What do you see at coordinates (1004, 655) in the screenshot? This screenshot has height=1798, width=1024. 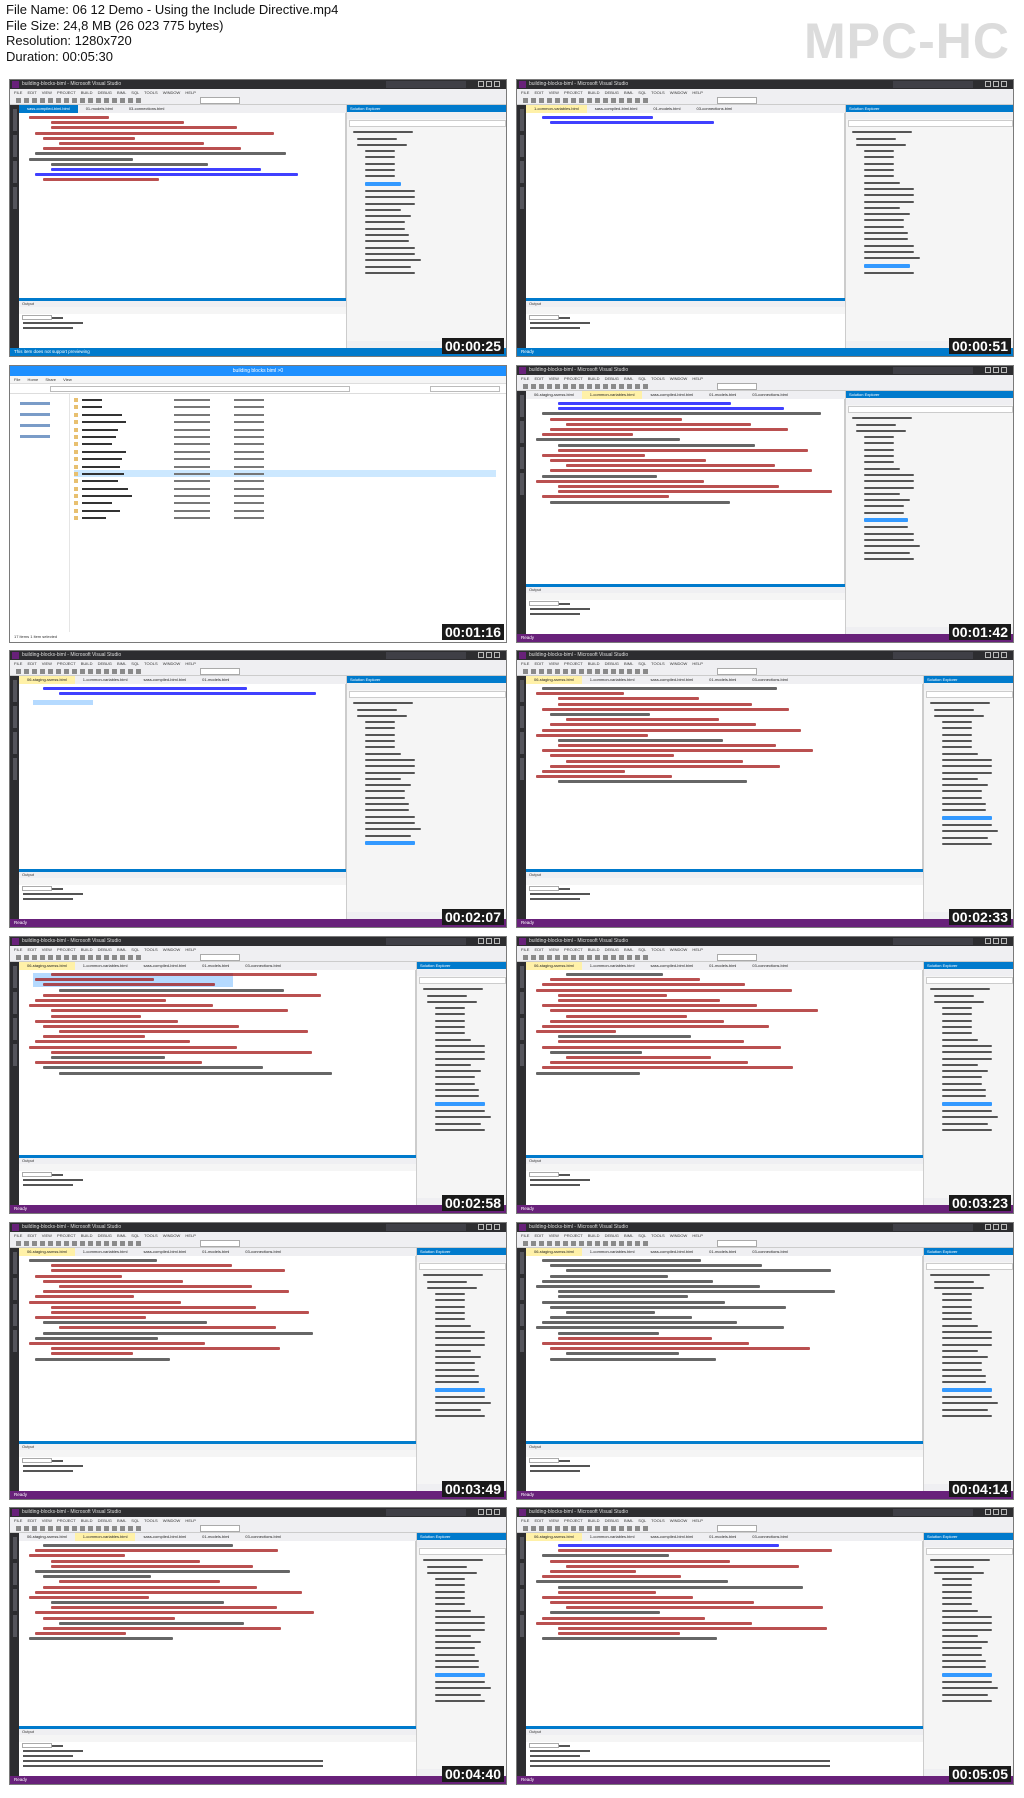 I see `close-icon` at bounding box center [1004, 655].